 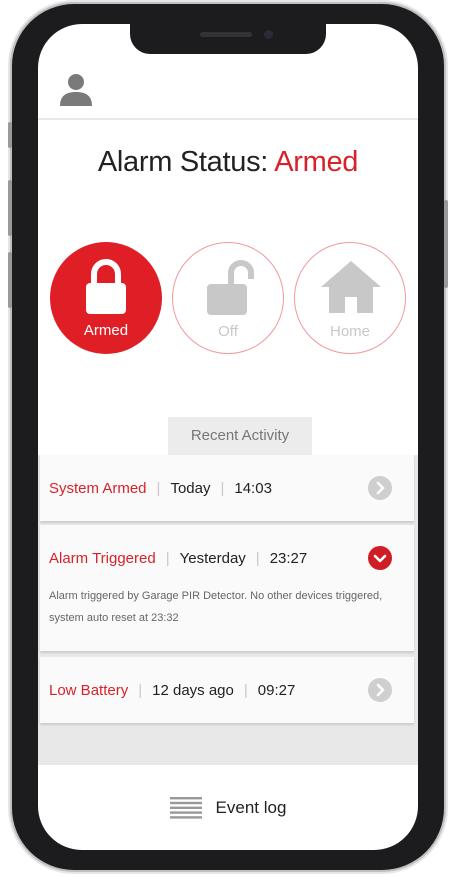 I want to click on status-prefix: Alarm Status:, so click(x=186, y=162).